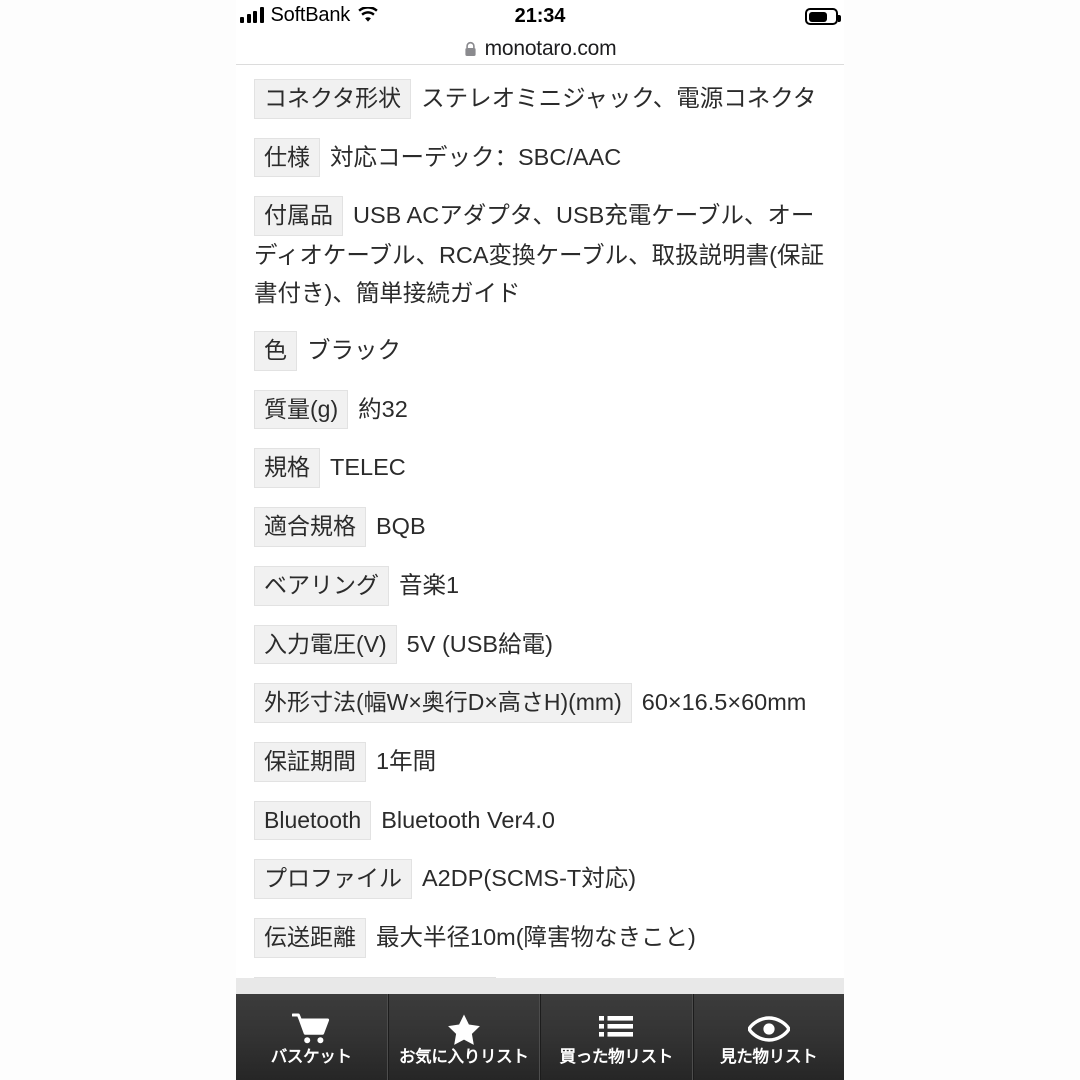  I want to click on spec-row: コネクタ形状 ステレオミニジャック、電源コネクタ, so click(540, 99).